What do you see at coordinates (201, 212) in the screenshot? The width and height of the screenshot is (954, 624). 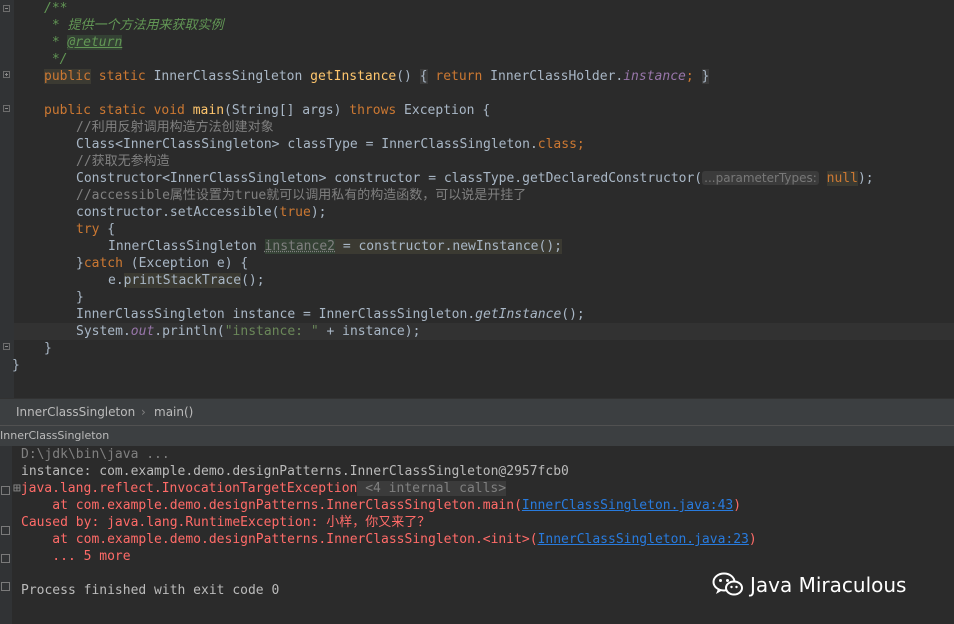 I see `code-line: constructor.setAccessible(true);` at bounding box center [201, 212].